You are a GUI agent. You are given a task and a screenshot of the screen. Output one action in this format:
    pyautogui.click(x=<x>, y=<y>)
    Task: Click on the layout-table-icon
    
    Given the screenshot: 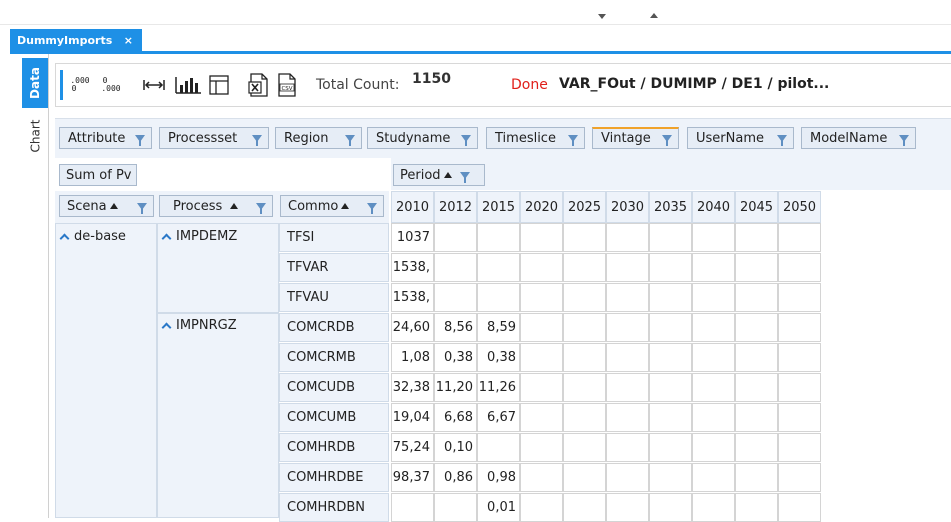 What is the action you would take?
    pyautogui.click(x=219, y=85)
    